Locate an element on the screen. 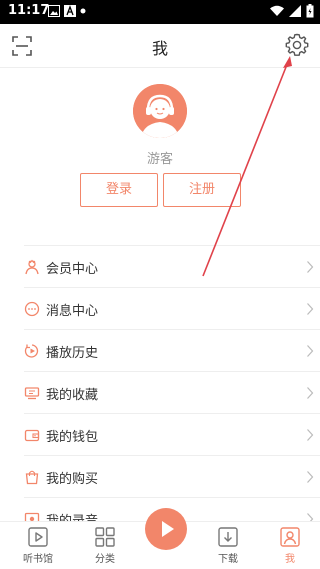  user-avatar-icon is located at coordinates (160, 111).